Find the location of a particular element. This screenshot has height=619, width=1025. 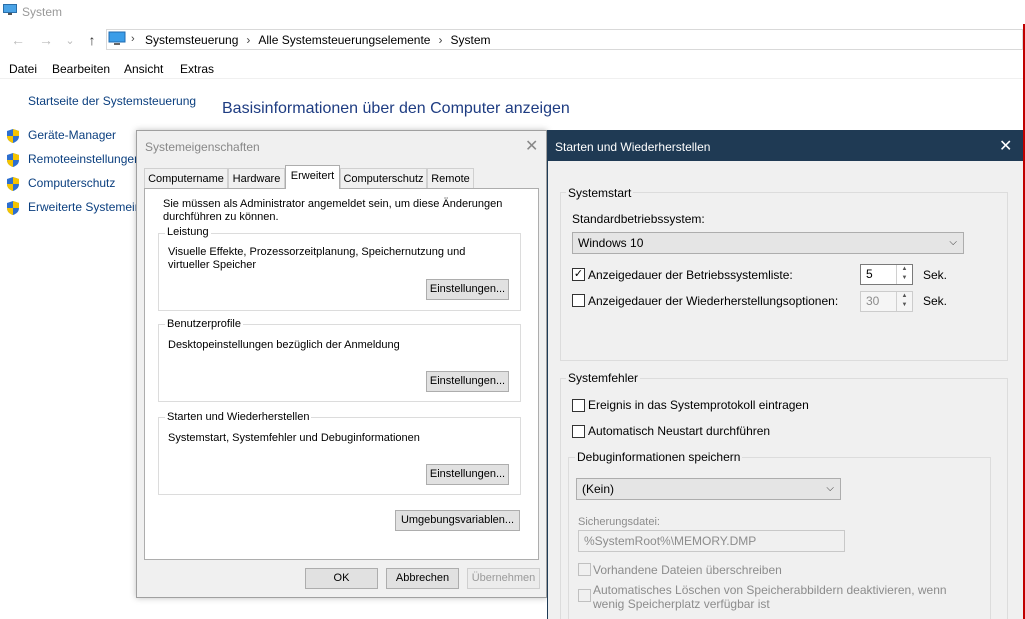

breadcrumb-item-system: System is located at coordinates (470, 40).